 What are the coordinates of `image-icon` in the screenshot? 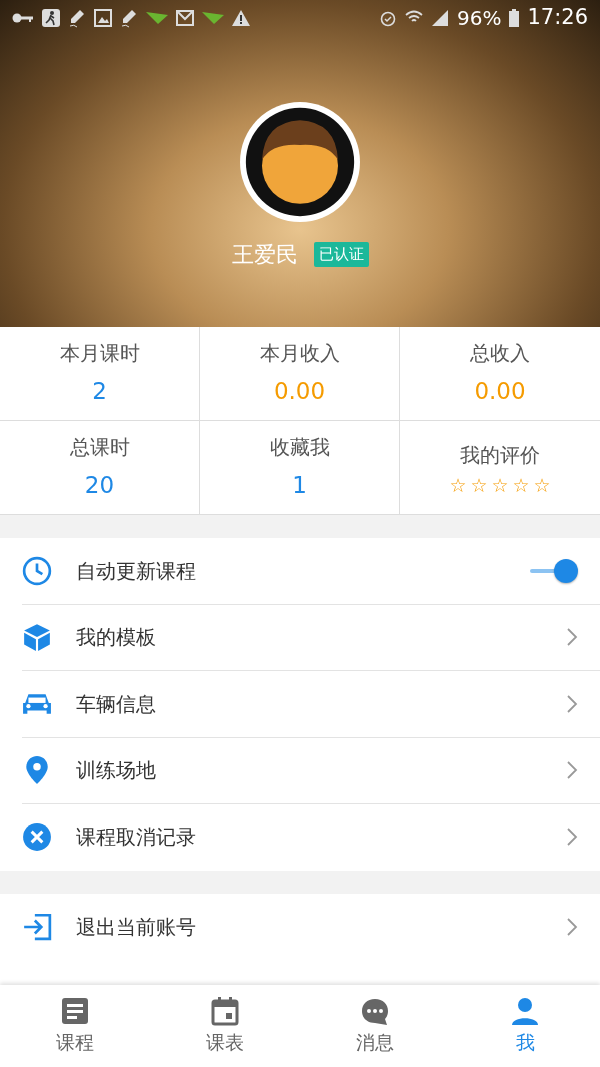 It's located at (103, 18).